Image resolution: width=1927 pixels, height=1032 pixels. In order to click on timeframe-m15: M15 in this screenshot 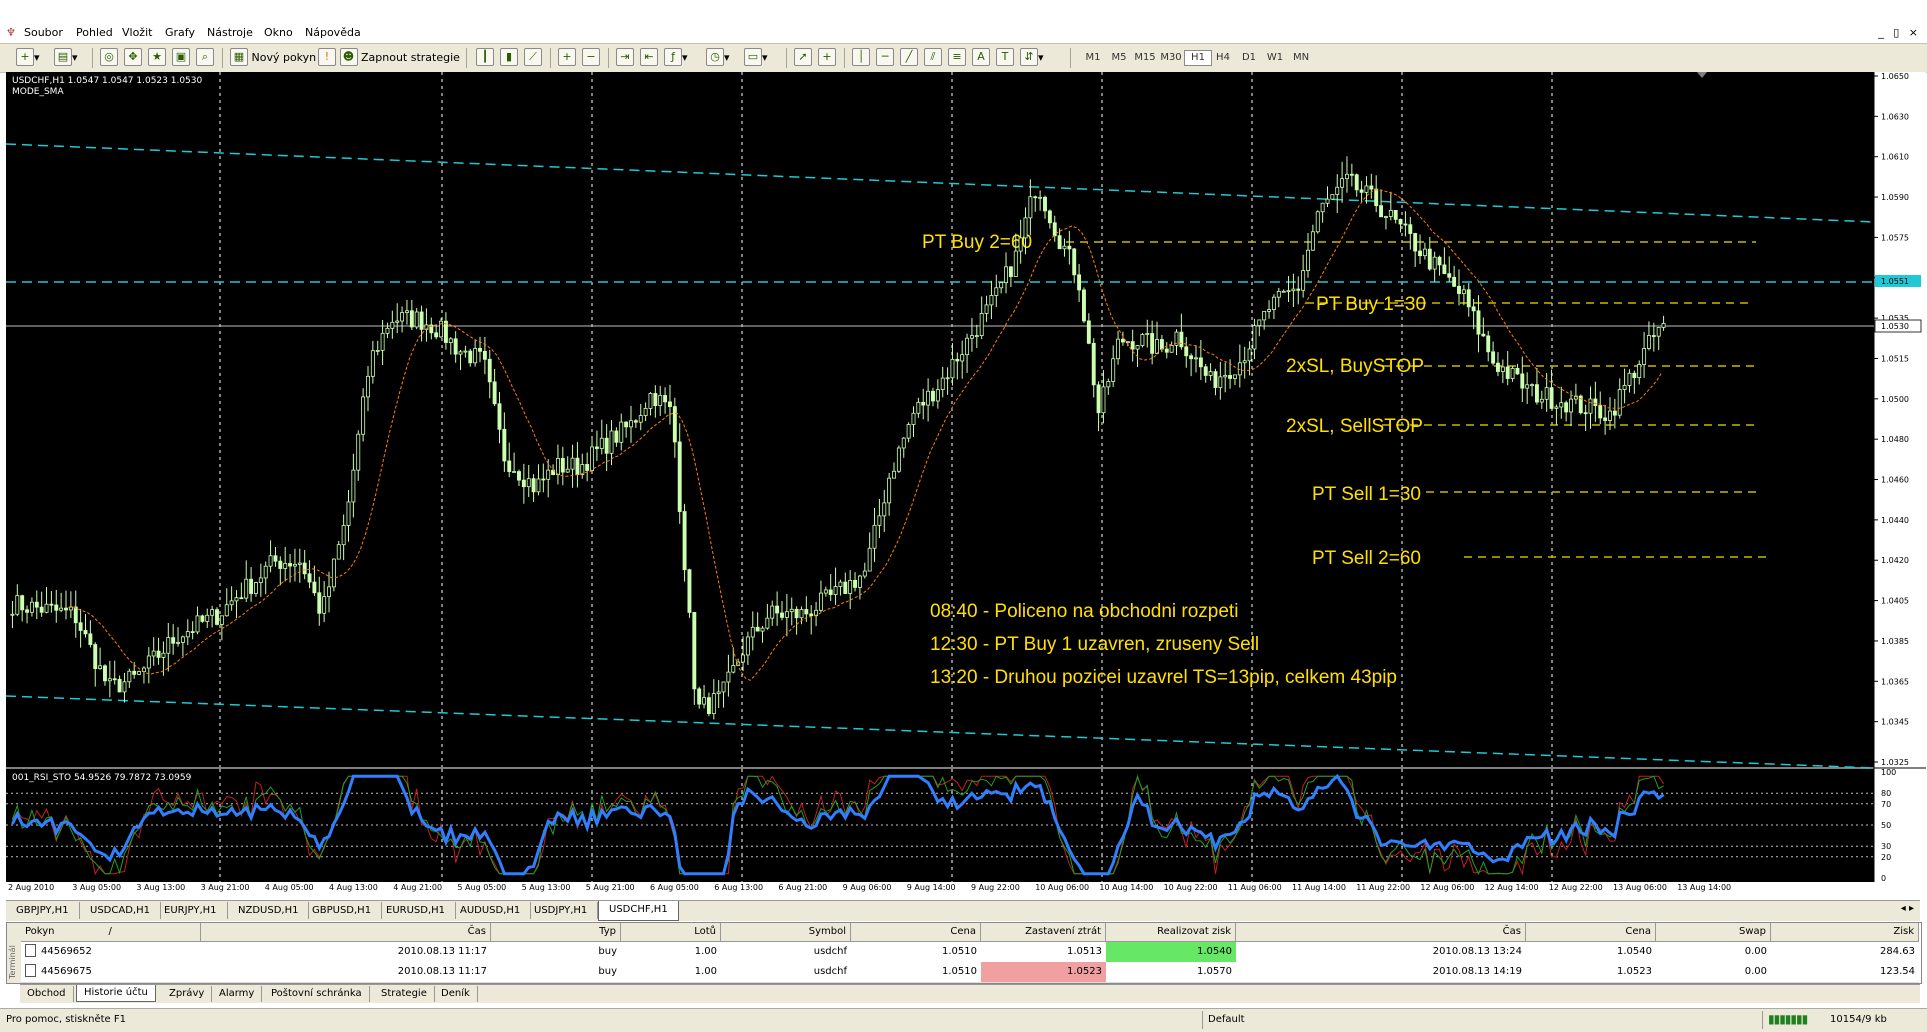, I will do `click(1145, 58)`.